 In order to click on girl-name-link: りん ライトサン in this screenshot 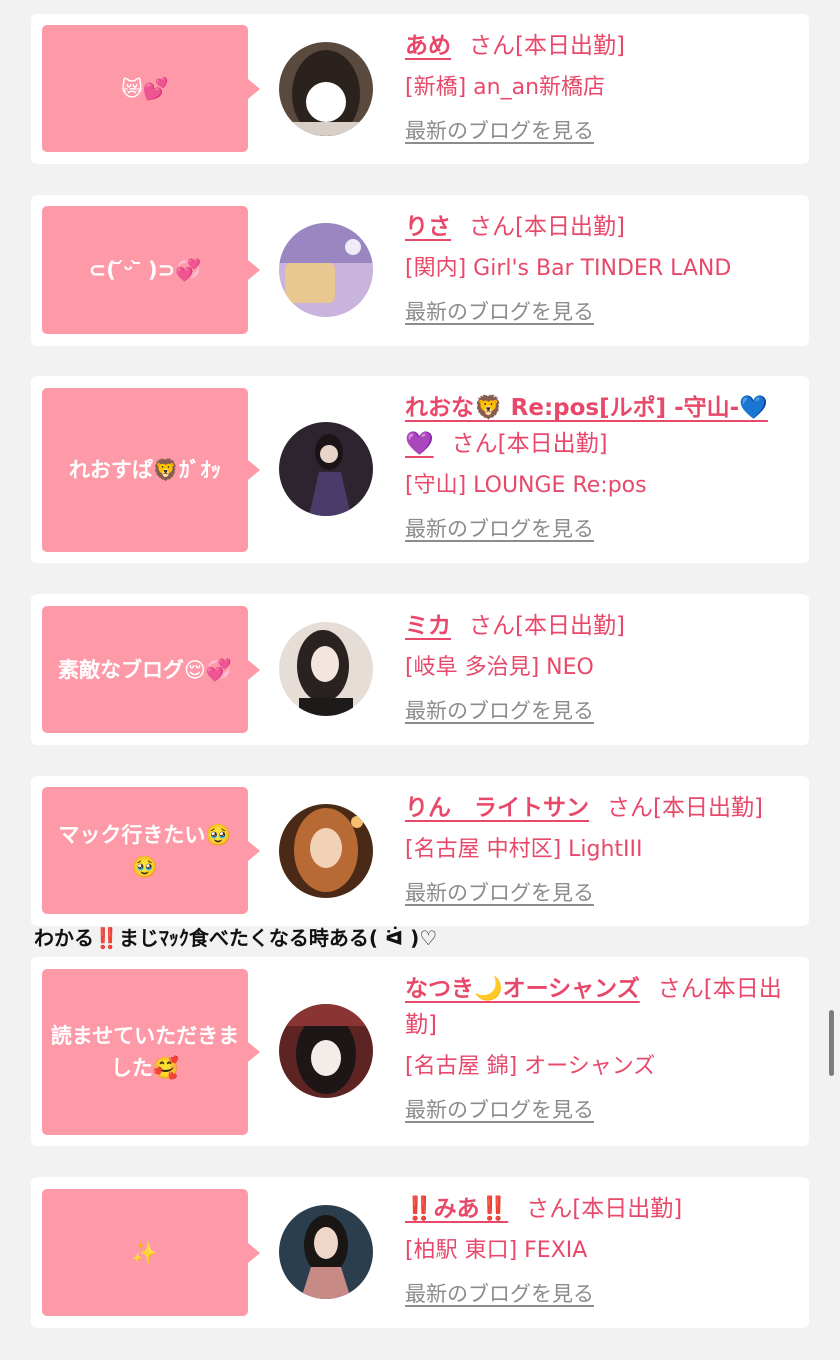, I will do `click(497, 808)`.